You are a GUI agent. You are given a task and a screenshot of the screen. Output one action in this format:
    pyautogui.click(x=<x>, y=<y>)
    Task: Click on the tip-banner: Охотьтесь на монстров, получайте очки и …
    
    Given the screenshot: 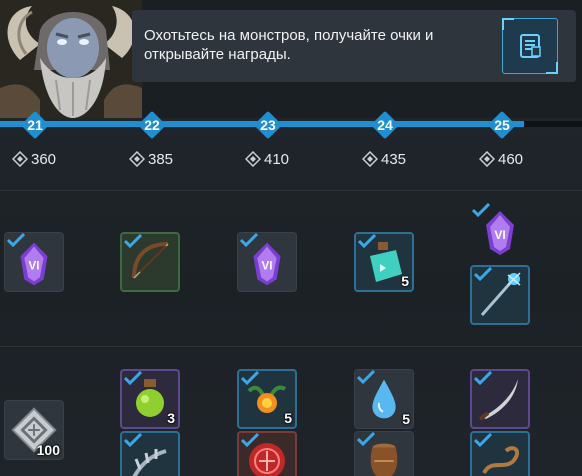 What is the action you would take?
    pyautogui.click(x=354, y=46)
    